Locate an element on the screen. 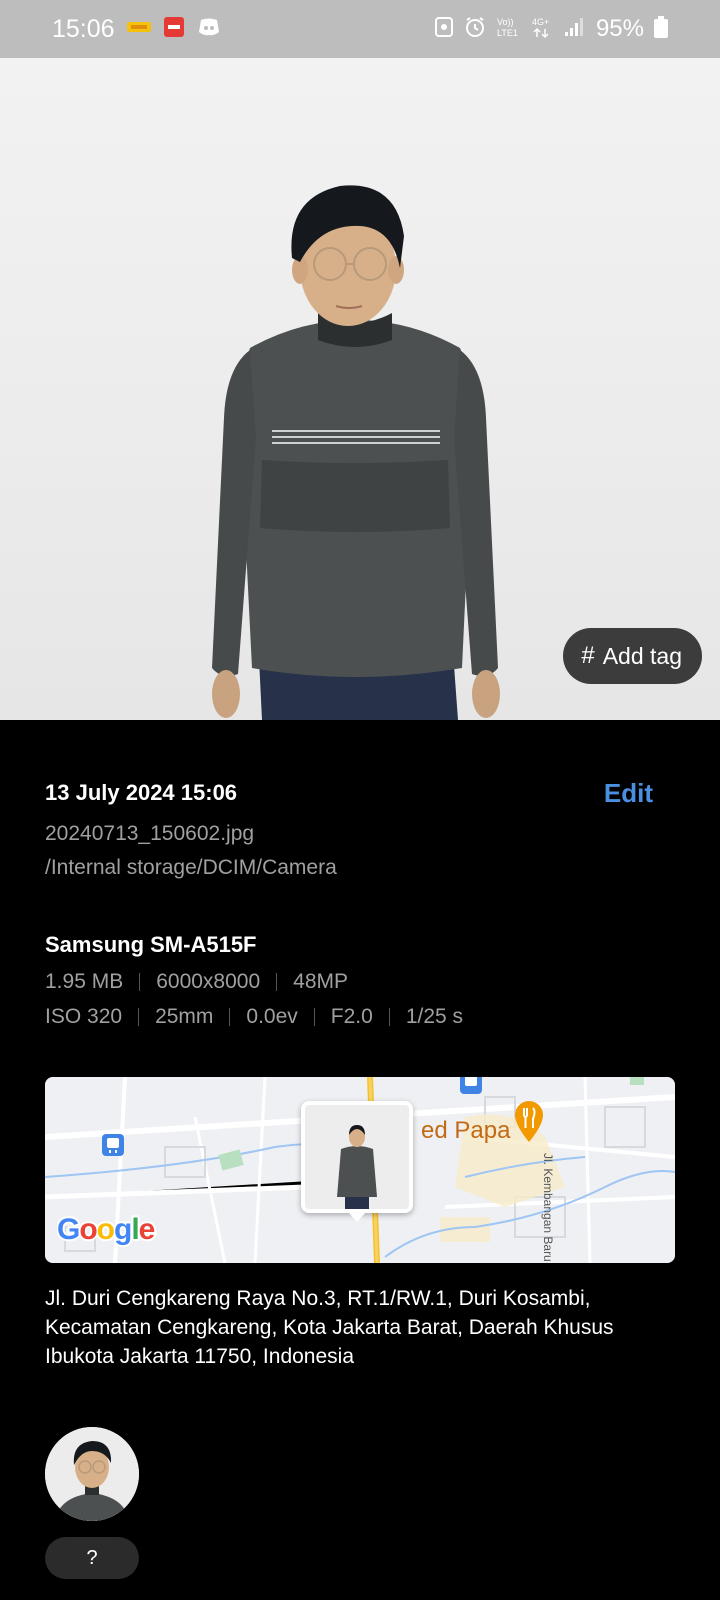  exposure-meta-line: ISO 320 25mm 0.0ev F2.0 1/25 s is located at coordinates (254, 1017).